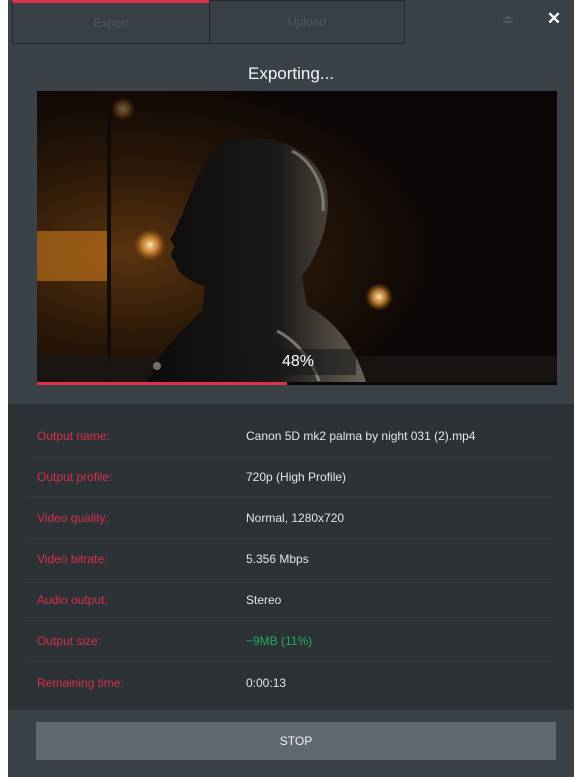 The width and height of the screenshot is (582, 777). What do you see at coordinates (264, 600) in the screenshot?
I see `detail-value: Stereo` at bounding box center [264, 600].